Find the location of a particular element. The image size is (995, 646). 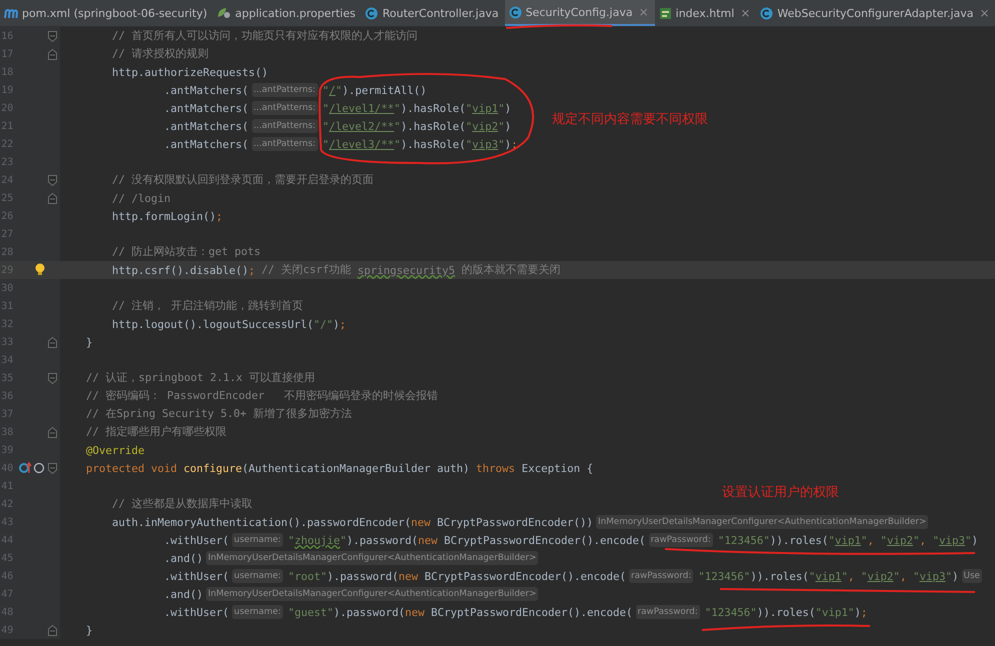

file-tab: index.html × is located at coordinates (705, 13).